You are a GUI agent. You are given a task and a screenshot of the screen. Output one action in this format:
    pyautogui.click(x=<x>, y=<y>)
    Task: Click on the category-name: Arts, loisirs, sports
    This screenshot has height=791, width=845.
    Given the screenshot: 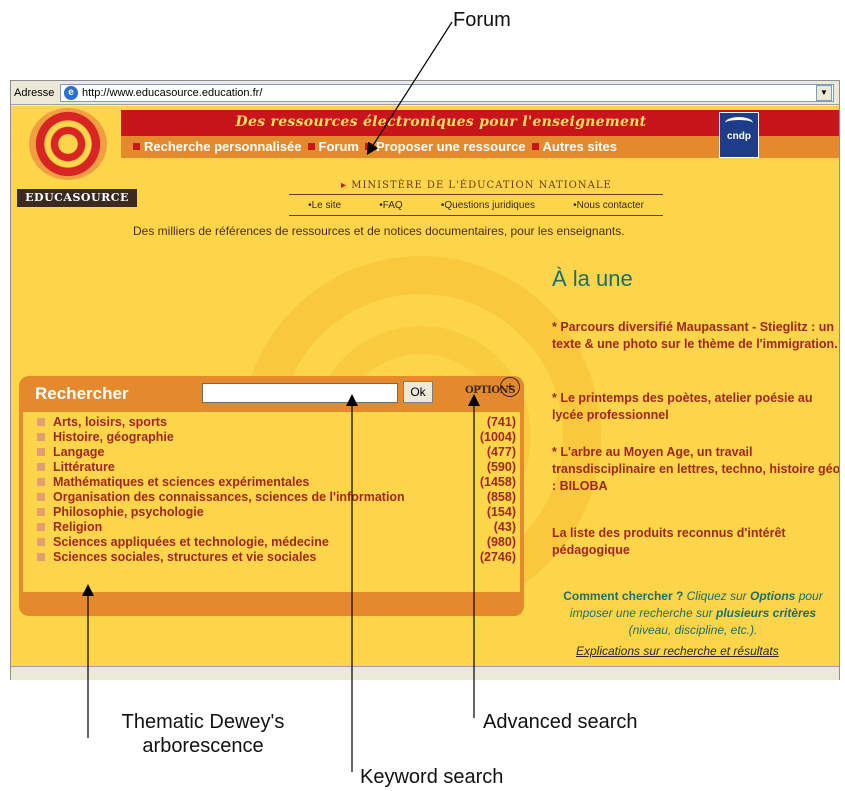 What is the action you would take?
    pyautogui.click(x=263, y=422)
    